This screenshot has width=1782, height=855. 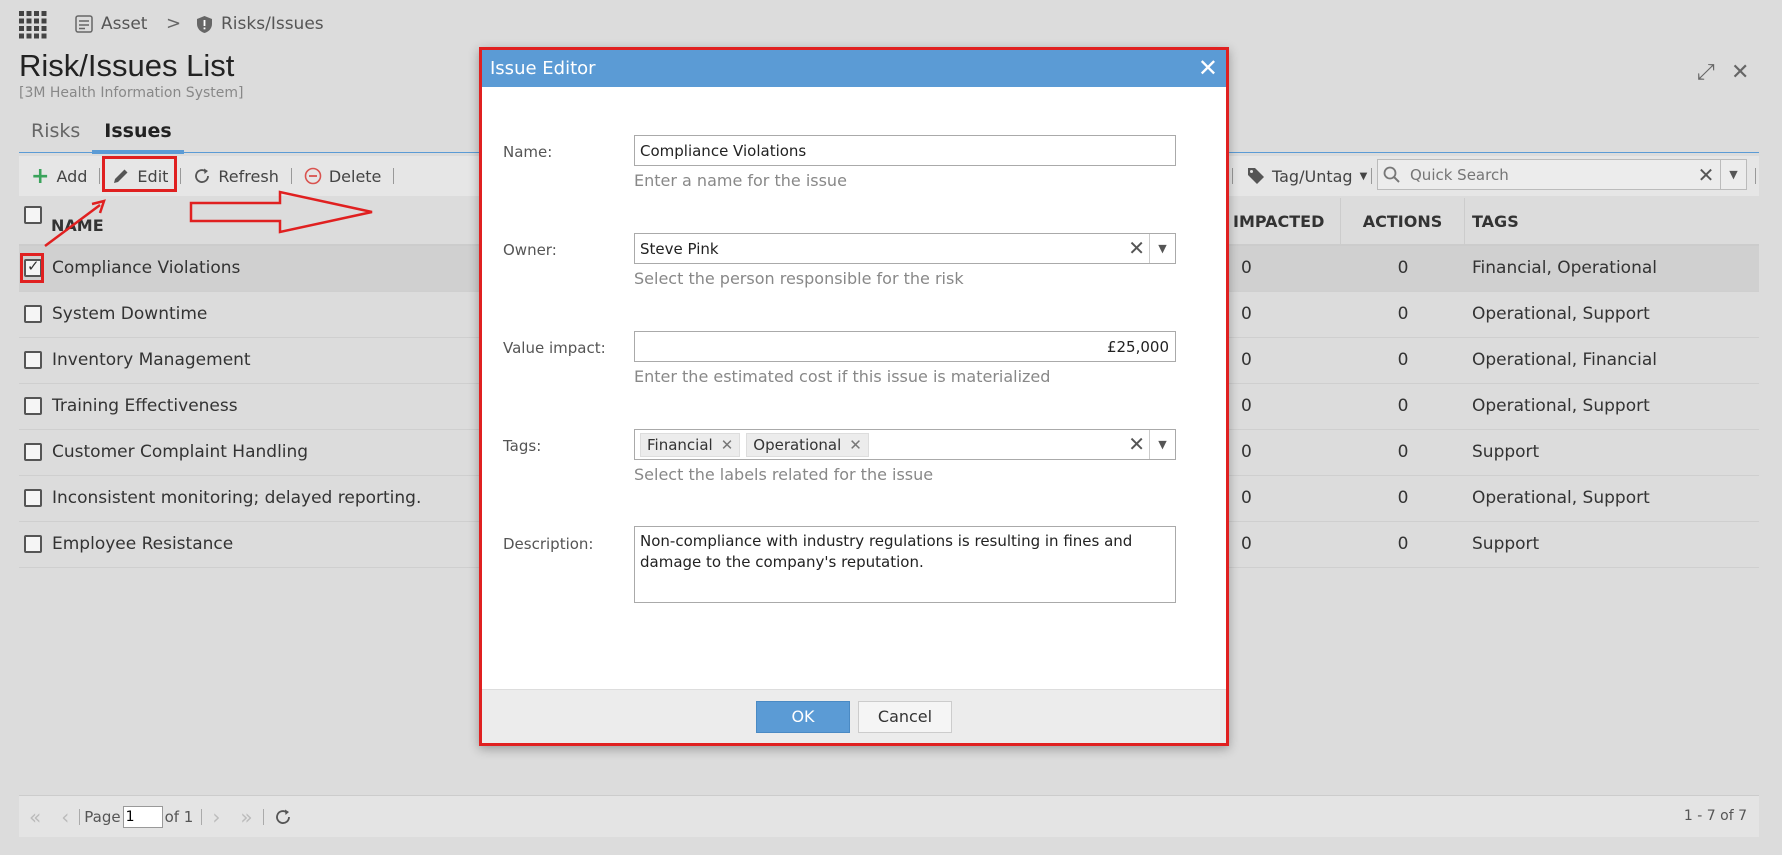 I want to click on column-header-name: NAME, so click(x=77, y=226).